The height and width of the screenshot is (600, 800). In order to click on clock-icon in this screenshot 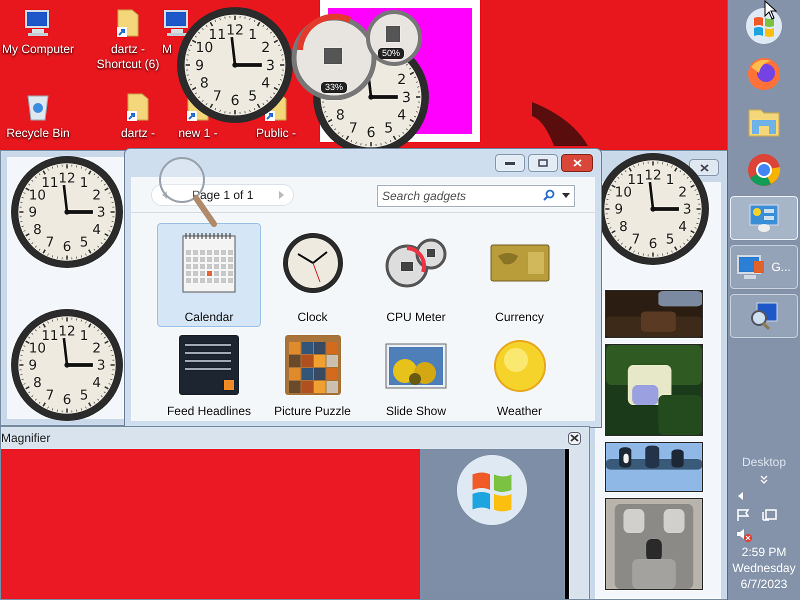, I will do `click(313, 263)`.